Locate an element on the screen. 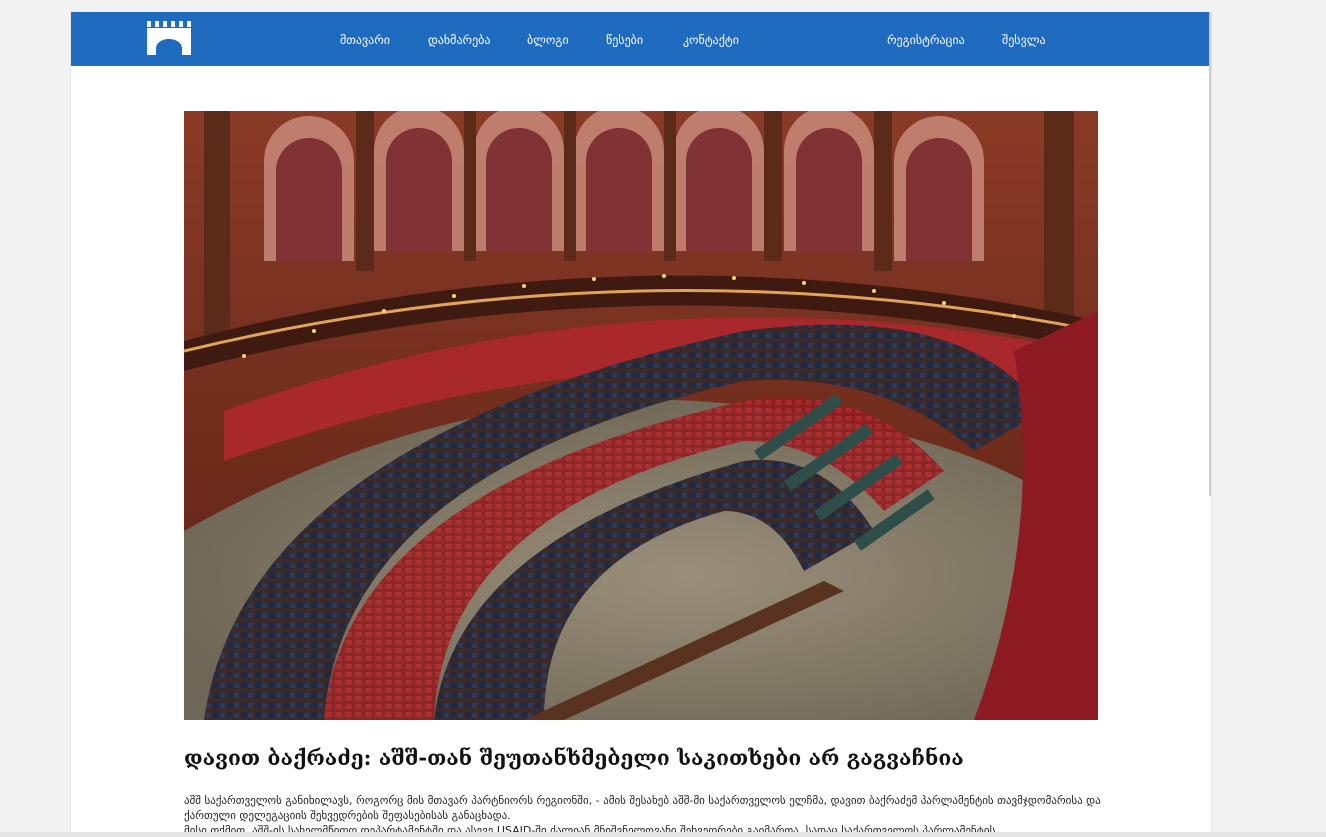 The width and height of the screenshot is (1326, 837). nav-rules: წესები is located at coordinates (624, 39).